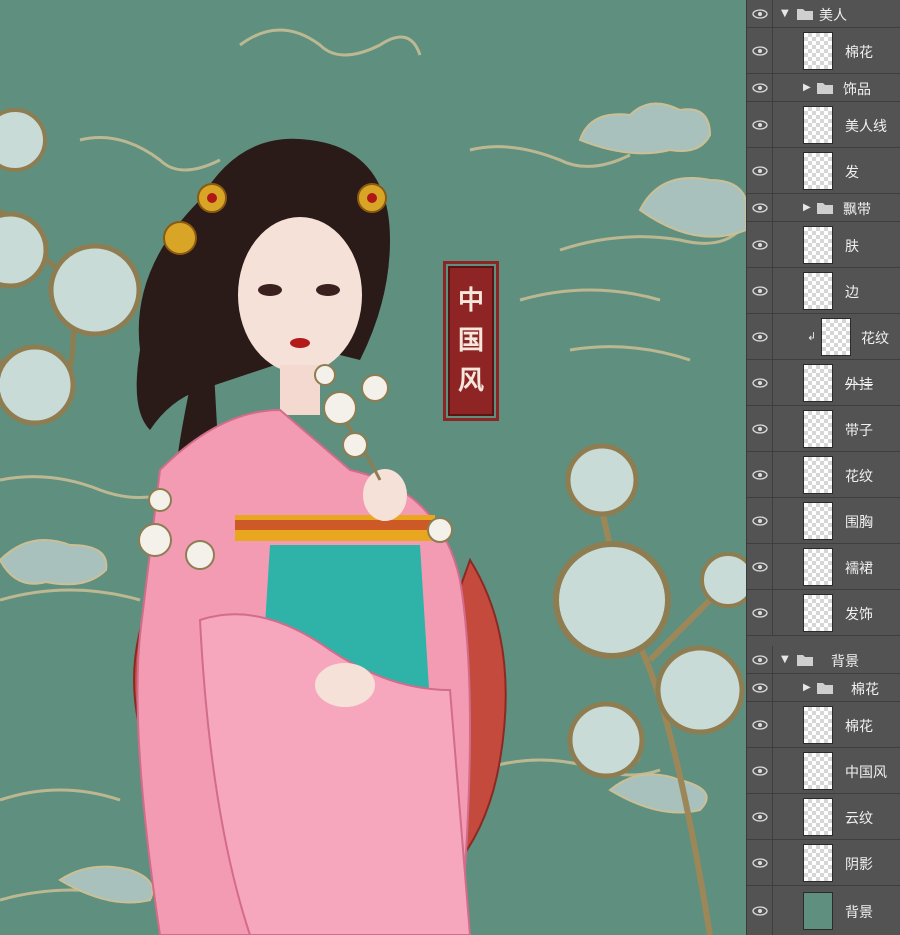 Image resolution: width=900 pixels, height=935 pixels. What do you see at coordinates (875, 339) in the screenshot?
I see `layer-label: 花纹` at bounding box center [875, 339].